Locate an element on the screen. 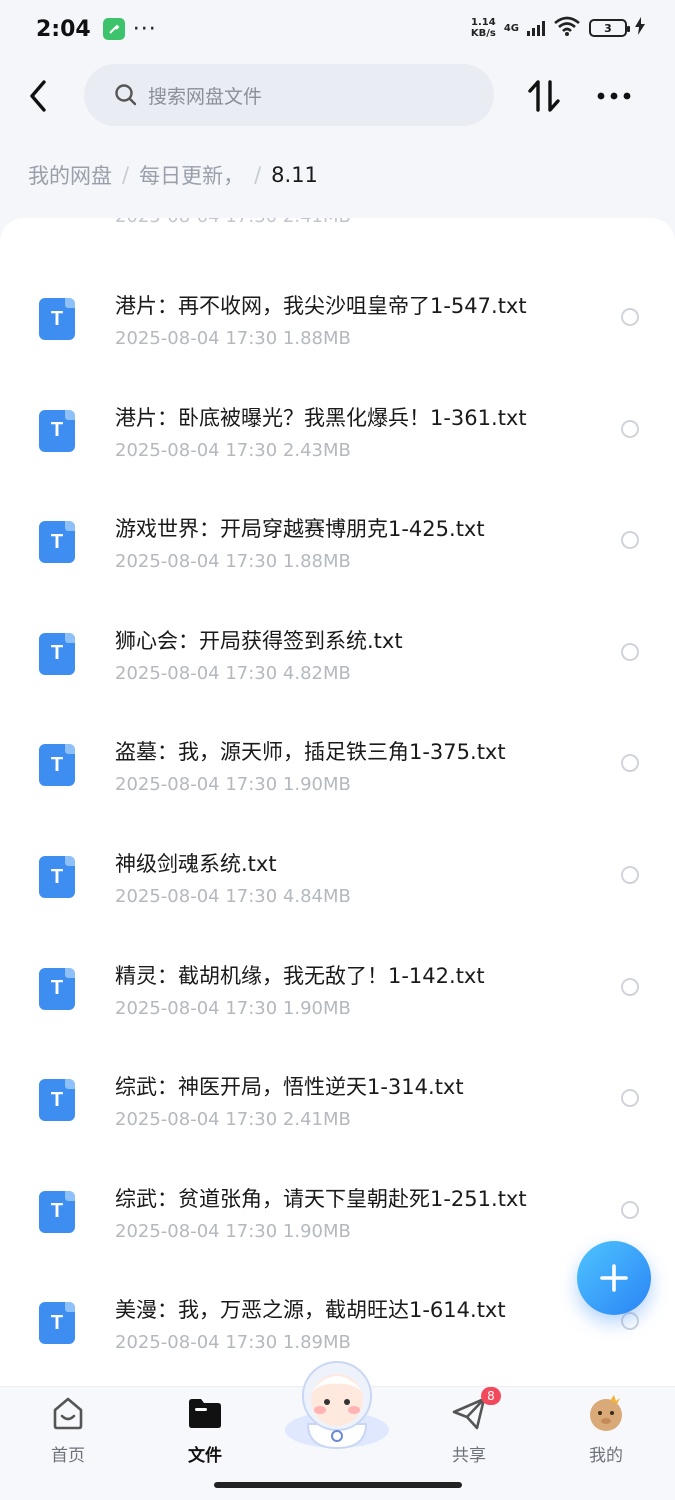  send-icon: 8 is located at coordinates (475, 1410).